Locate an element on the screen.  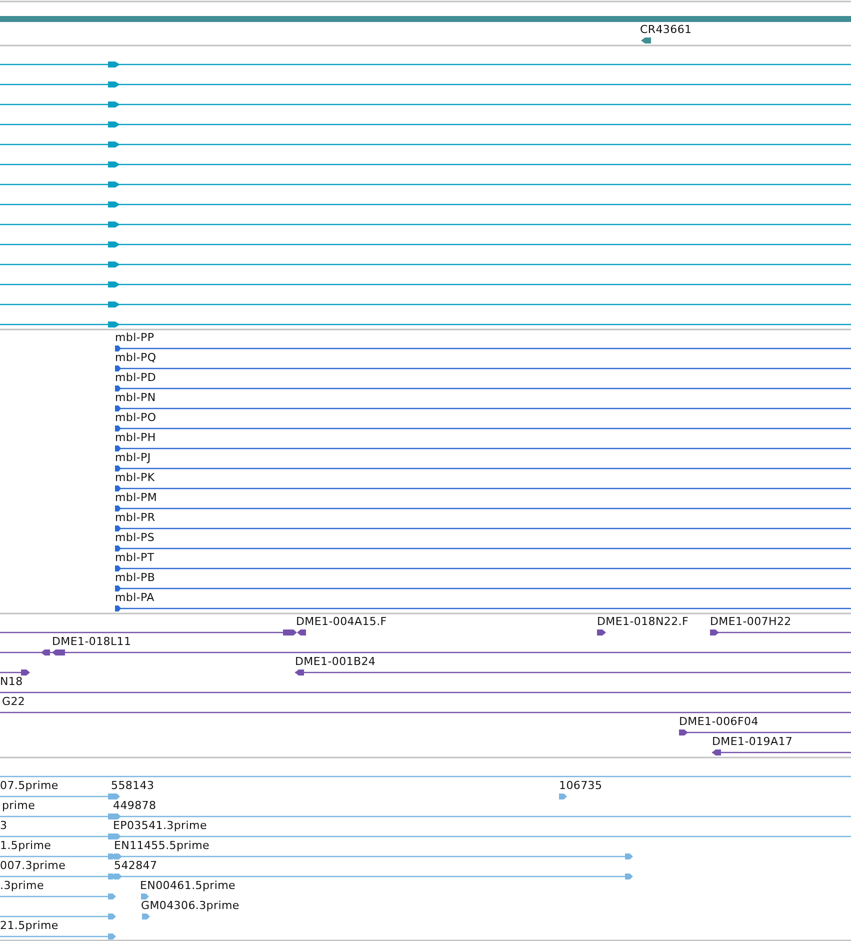
feature-label: EP03541.3prime is located at coordinates (160, 825).